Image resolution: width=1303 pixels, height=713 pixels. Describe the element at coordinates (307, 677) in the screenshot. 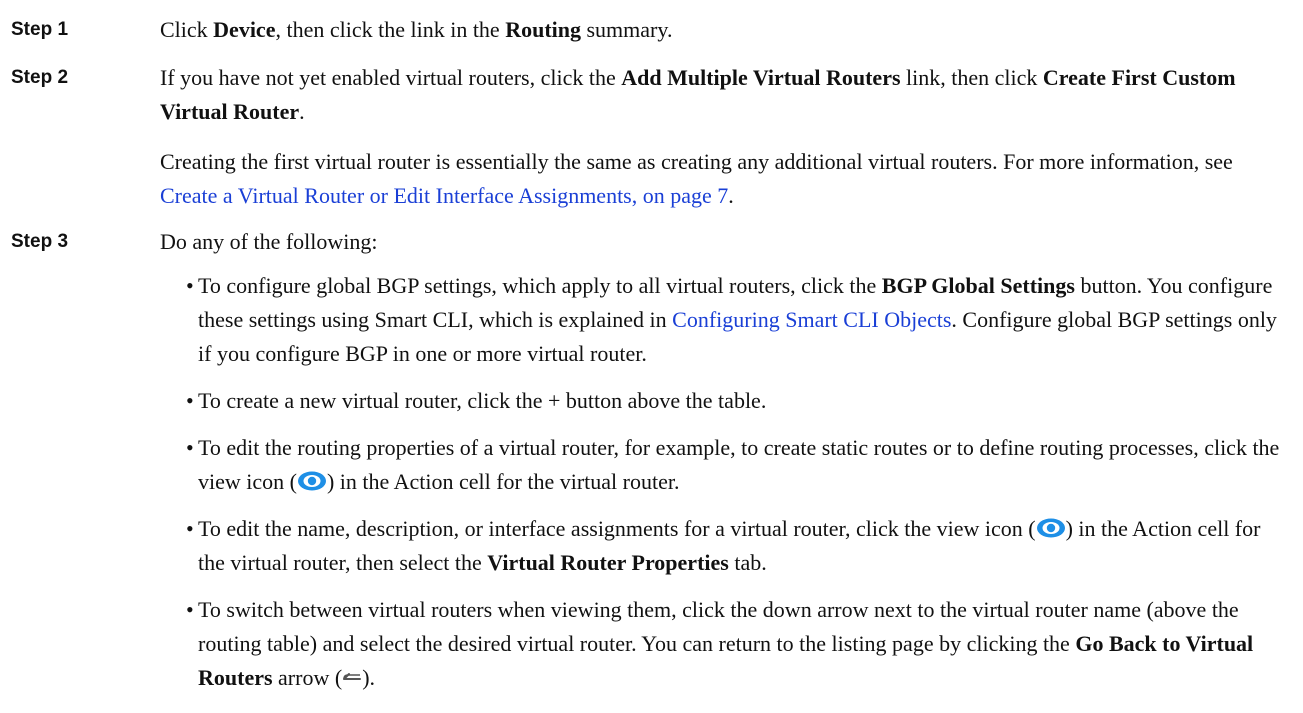

I see `text: arrow (` at that location.